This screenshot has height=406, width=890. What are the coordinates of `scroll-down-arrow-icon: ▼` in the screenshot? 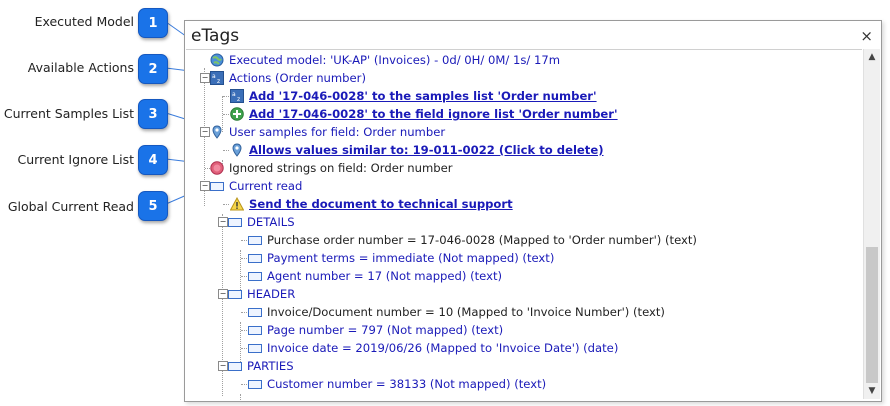 It's located at (872, 391).